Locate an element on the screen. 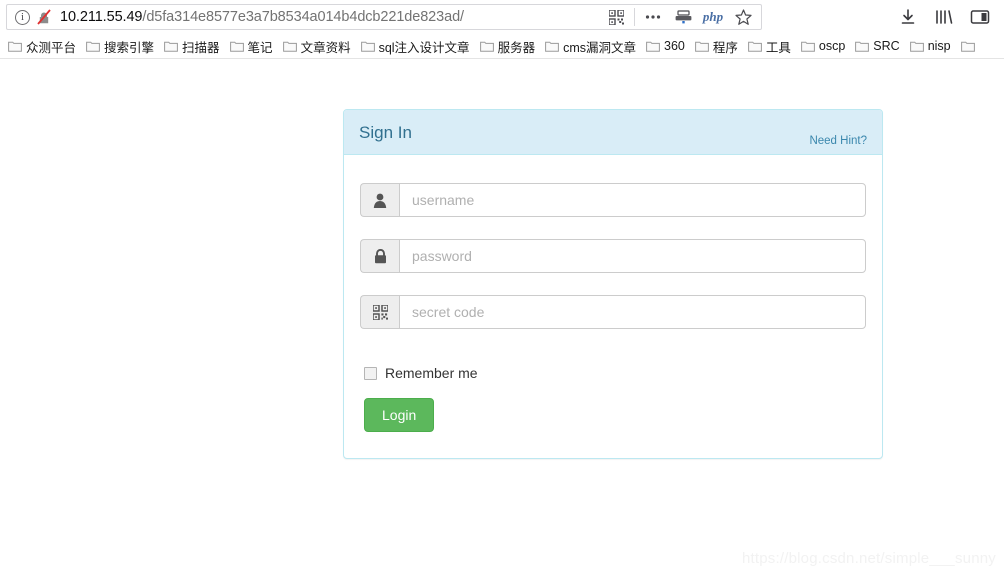 The width and height of the screenshot is (1004, 574). bookmark-label: SRC is located at coordinates (886, 46).